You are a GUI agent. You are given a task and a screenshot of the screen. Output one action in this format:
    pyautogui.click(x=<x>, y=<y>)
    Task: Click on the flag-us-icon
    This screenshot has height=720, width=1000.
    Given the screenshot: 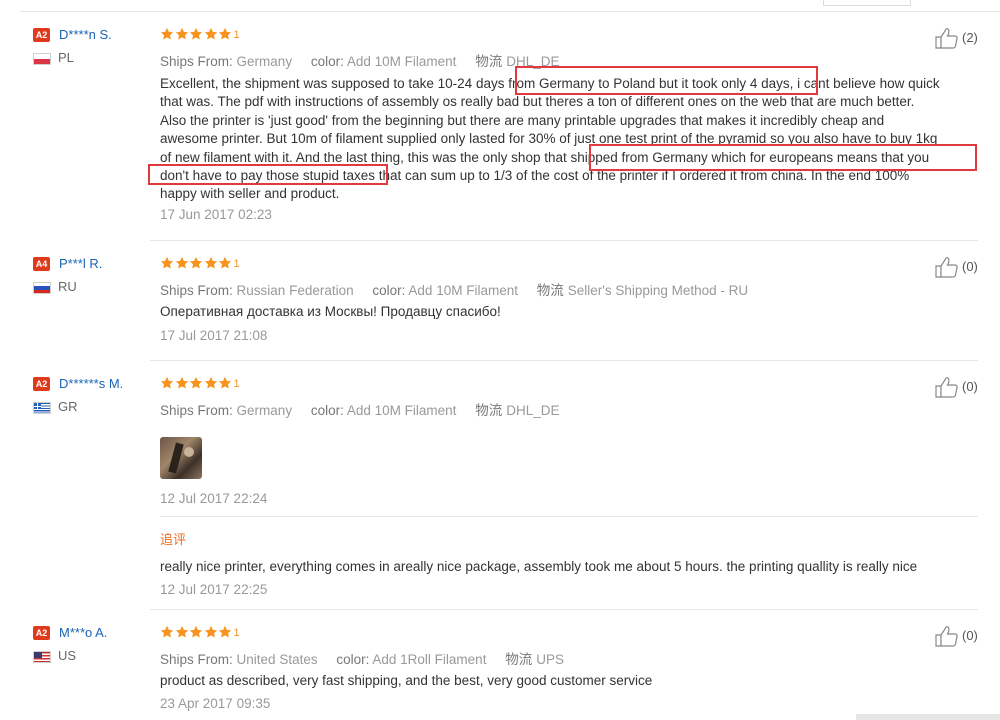 What is the action you would take?
    pyautogui.click(x=42, y=657)
    